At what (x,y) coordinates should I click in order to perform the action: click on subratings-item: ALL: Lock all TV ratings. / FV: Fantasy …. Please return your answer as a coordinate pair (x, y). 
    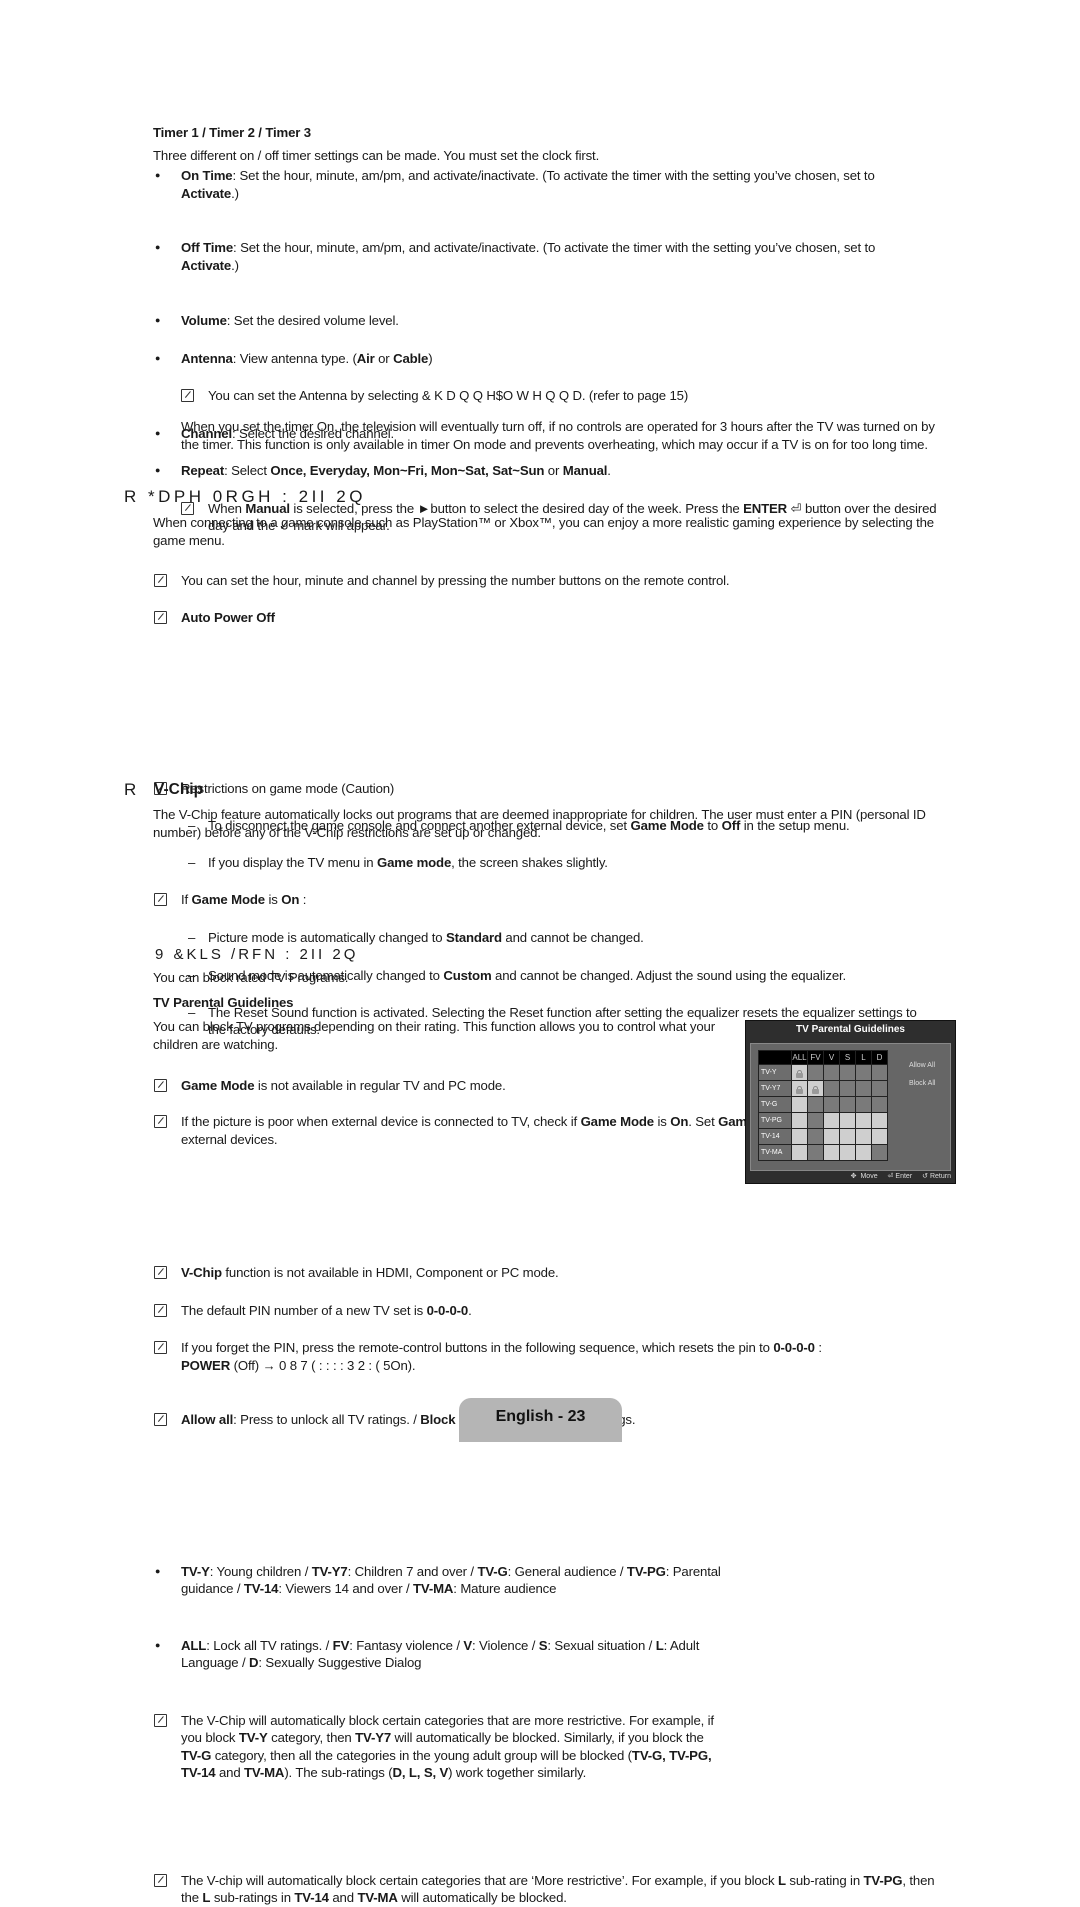
    Looking at the image, I should click on (438, 1654).